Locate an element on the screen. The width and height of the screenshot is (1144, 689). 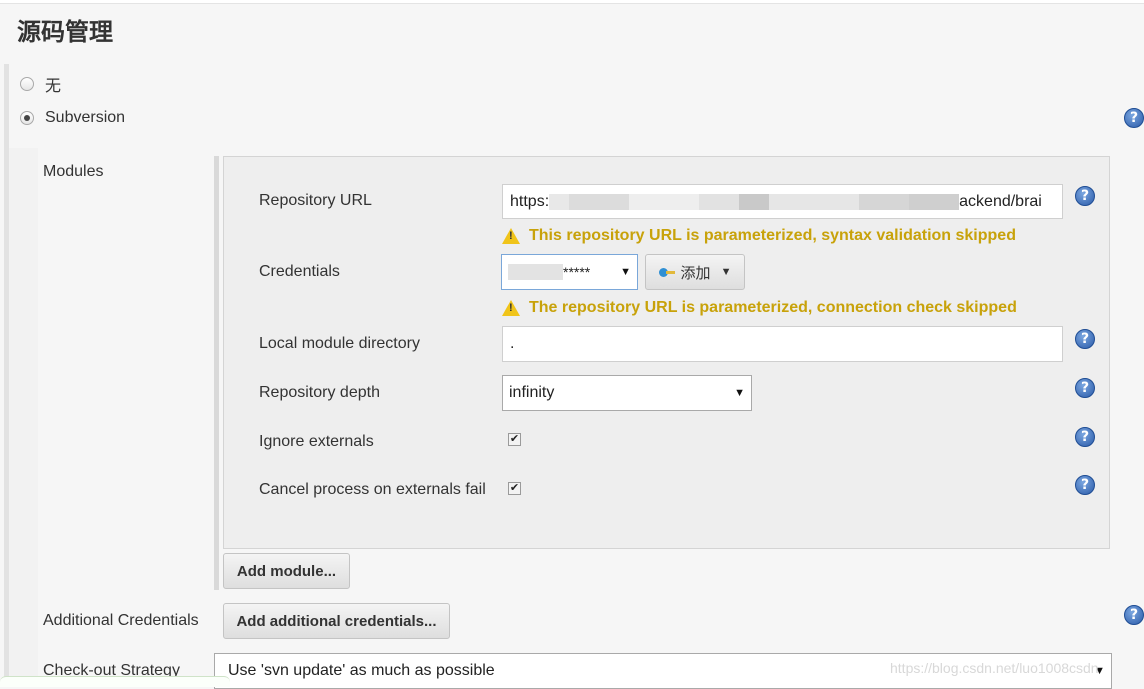
radio-subversion is located at coordinates (27, 118).